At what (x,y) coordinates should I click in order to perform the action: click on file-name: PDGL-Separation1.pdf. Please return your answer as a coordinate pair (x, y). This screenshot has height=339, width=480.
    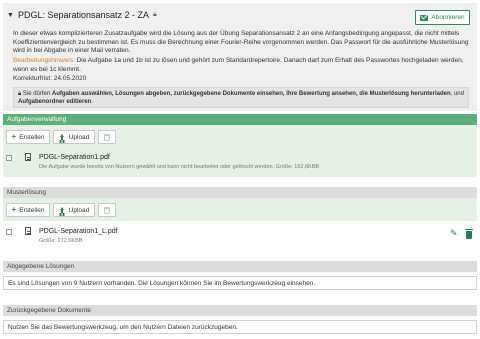
    Looking at the image, I should click on (74, 157).